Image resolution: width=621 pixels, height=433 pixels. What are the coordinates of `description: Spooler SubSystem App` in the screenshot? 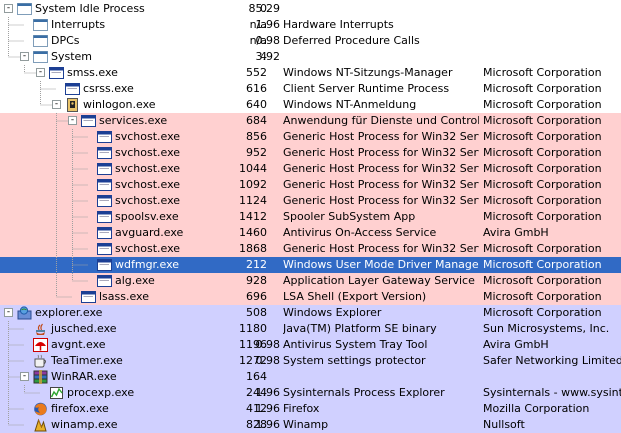 It's located at (349, 216).